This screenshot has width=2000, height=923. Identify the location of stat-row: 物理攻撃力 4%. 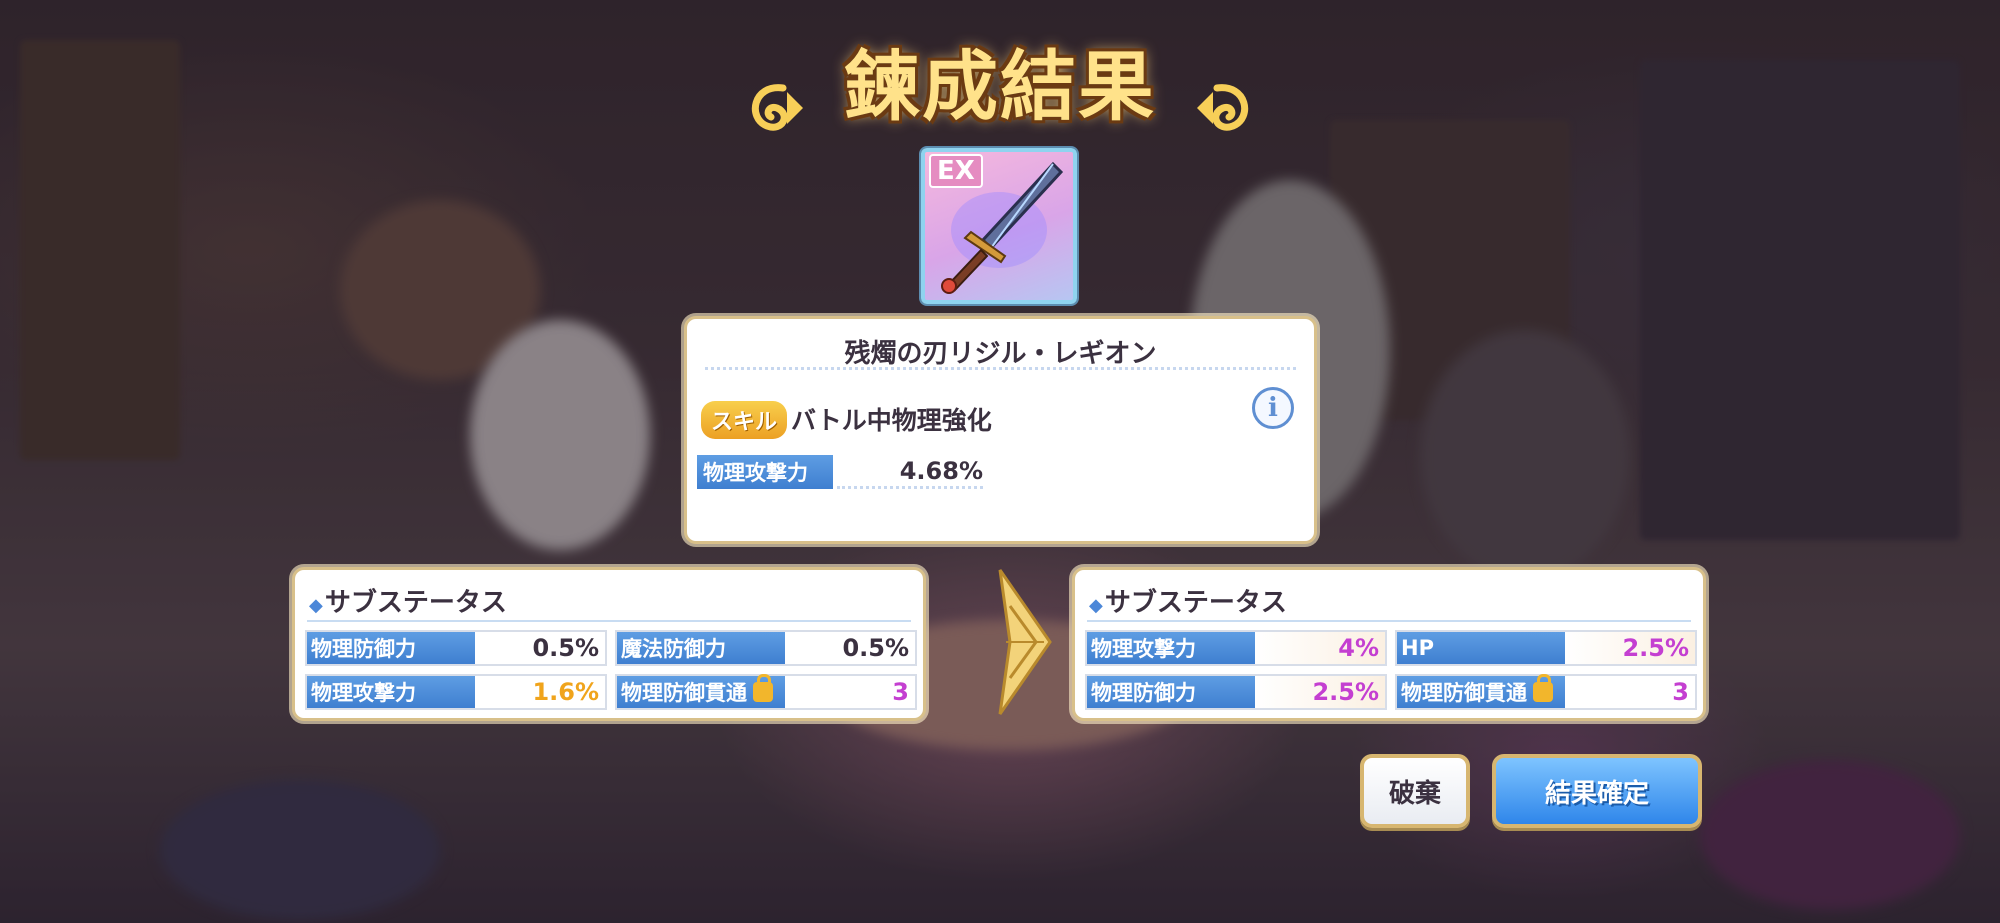
(1236, 648).